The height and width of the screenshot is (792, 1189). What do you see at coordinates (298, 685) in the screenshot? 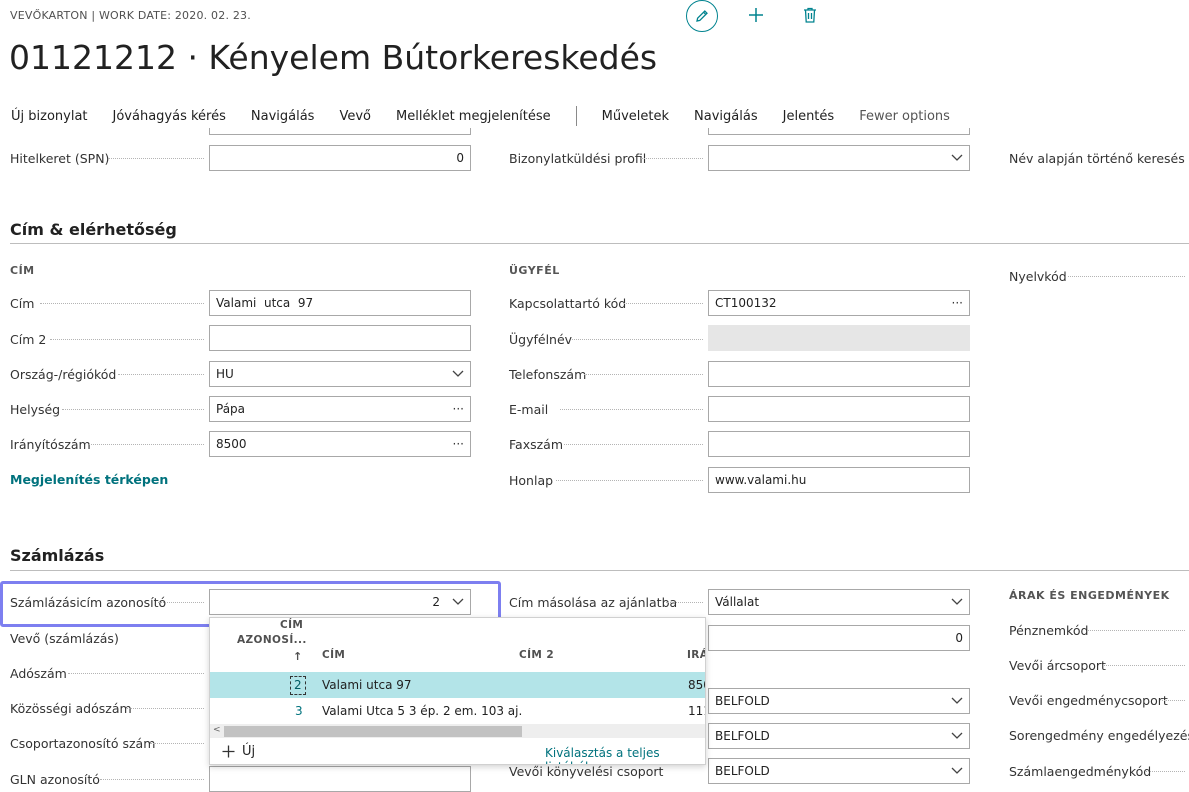
I see `row-id: 2` at bounding box center [298, 685].